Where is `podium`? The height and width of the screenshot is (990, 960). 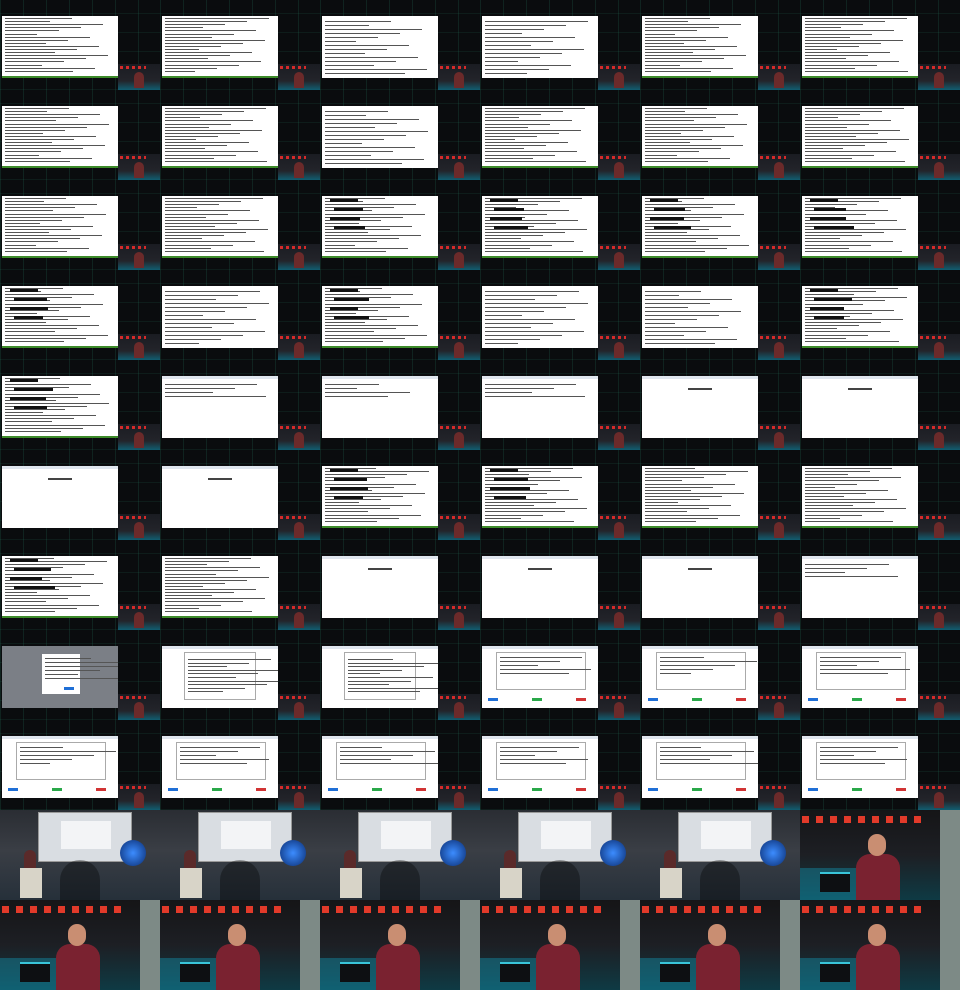
podium is located at coordinates (671, 883).